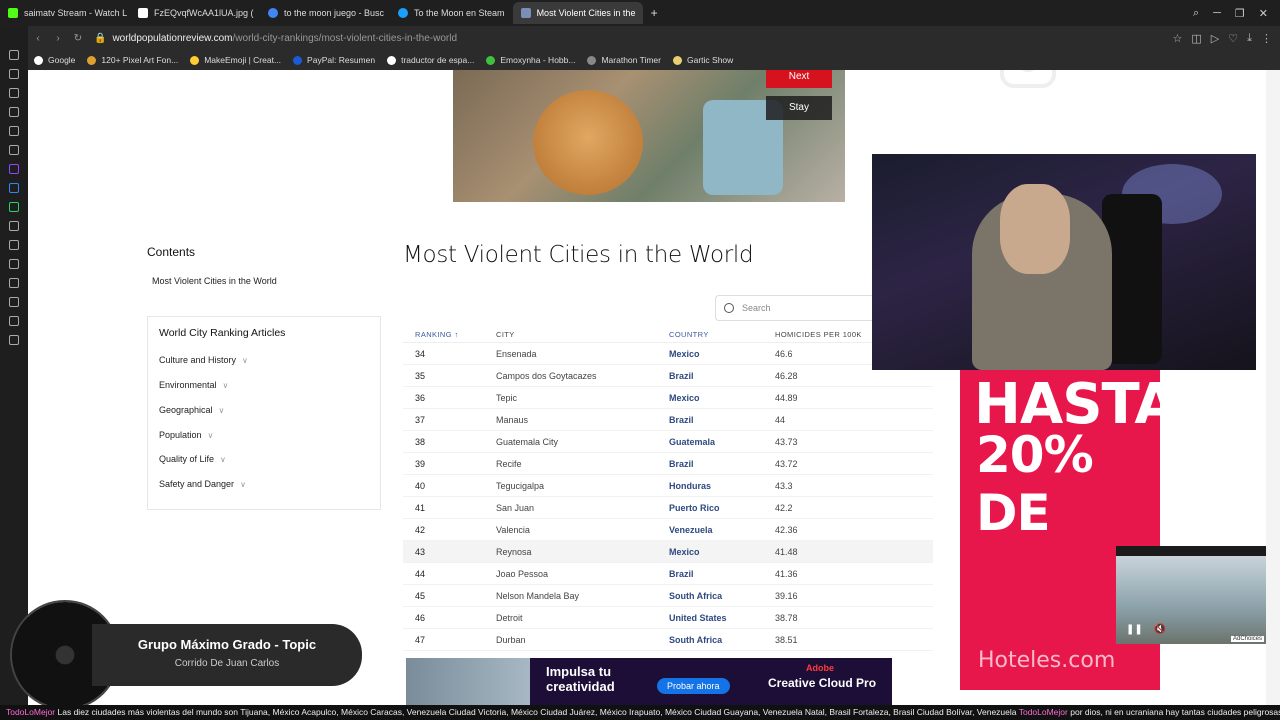 This screenshot has width=1280, height=720. I want to click on country-cell: Guatemala, so click(722, 442).